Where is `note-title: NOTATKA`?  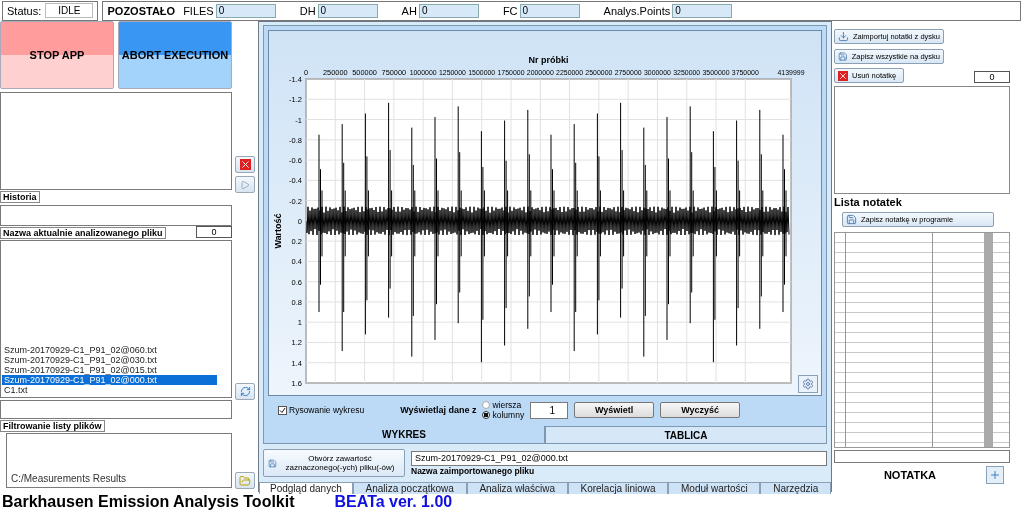
note-title: NOTATKA is located at coordinates (910, 475).